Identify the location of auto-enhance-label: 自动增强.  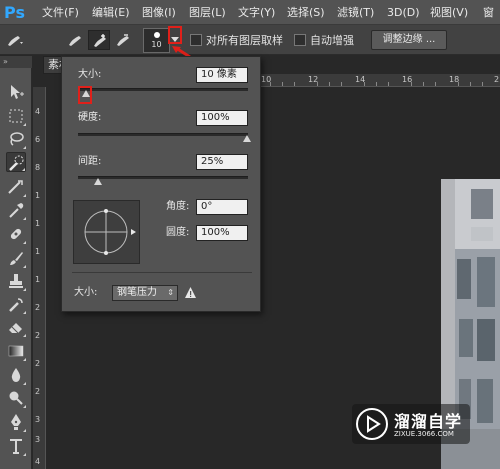
(332, 40).